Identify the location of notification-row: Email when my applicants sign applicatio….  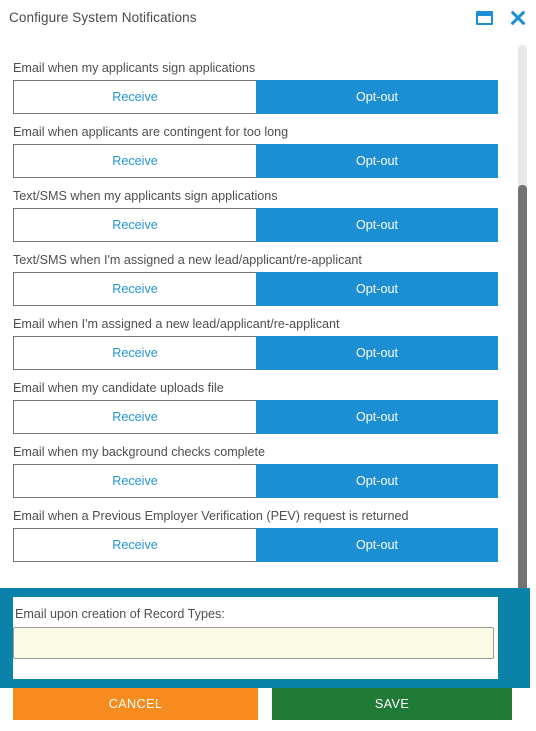
(255, 86).